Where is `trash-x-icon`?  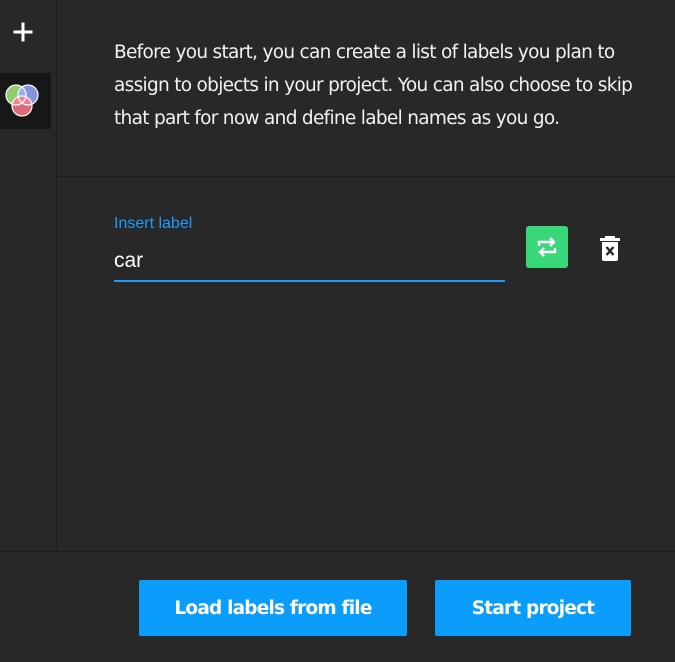
trash-x-icon is located at coordinates (610, 248).